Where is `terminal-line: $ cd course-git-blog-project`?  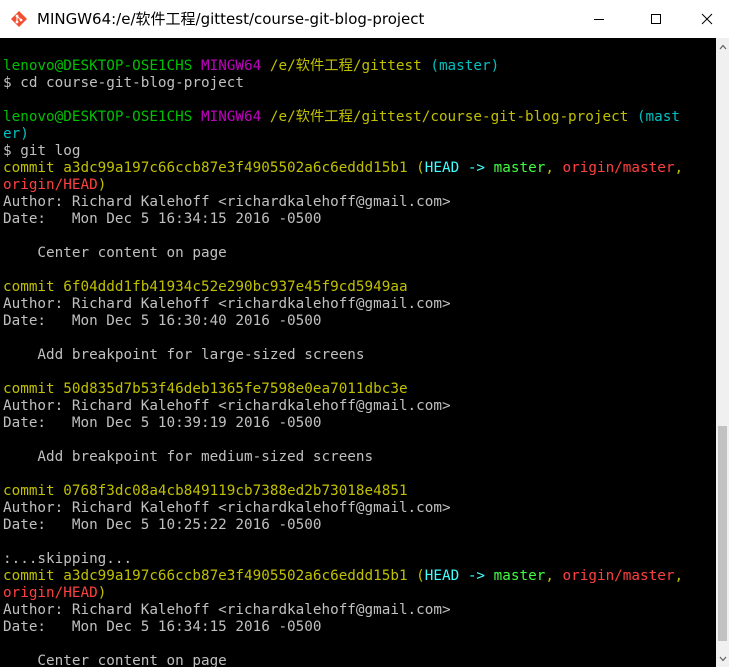 terminal-line: $ cd course-git-blog-project is located at coordinates (123, 83).